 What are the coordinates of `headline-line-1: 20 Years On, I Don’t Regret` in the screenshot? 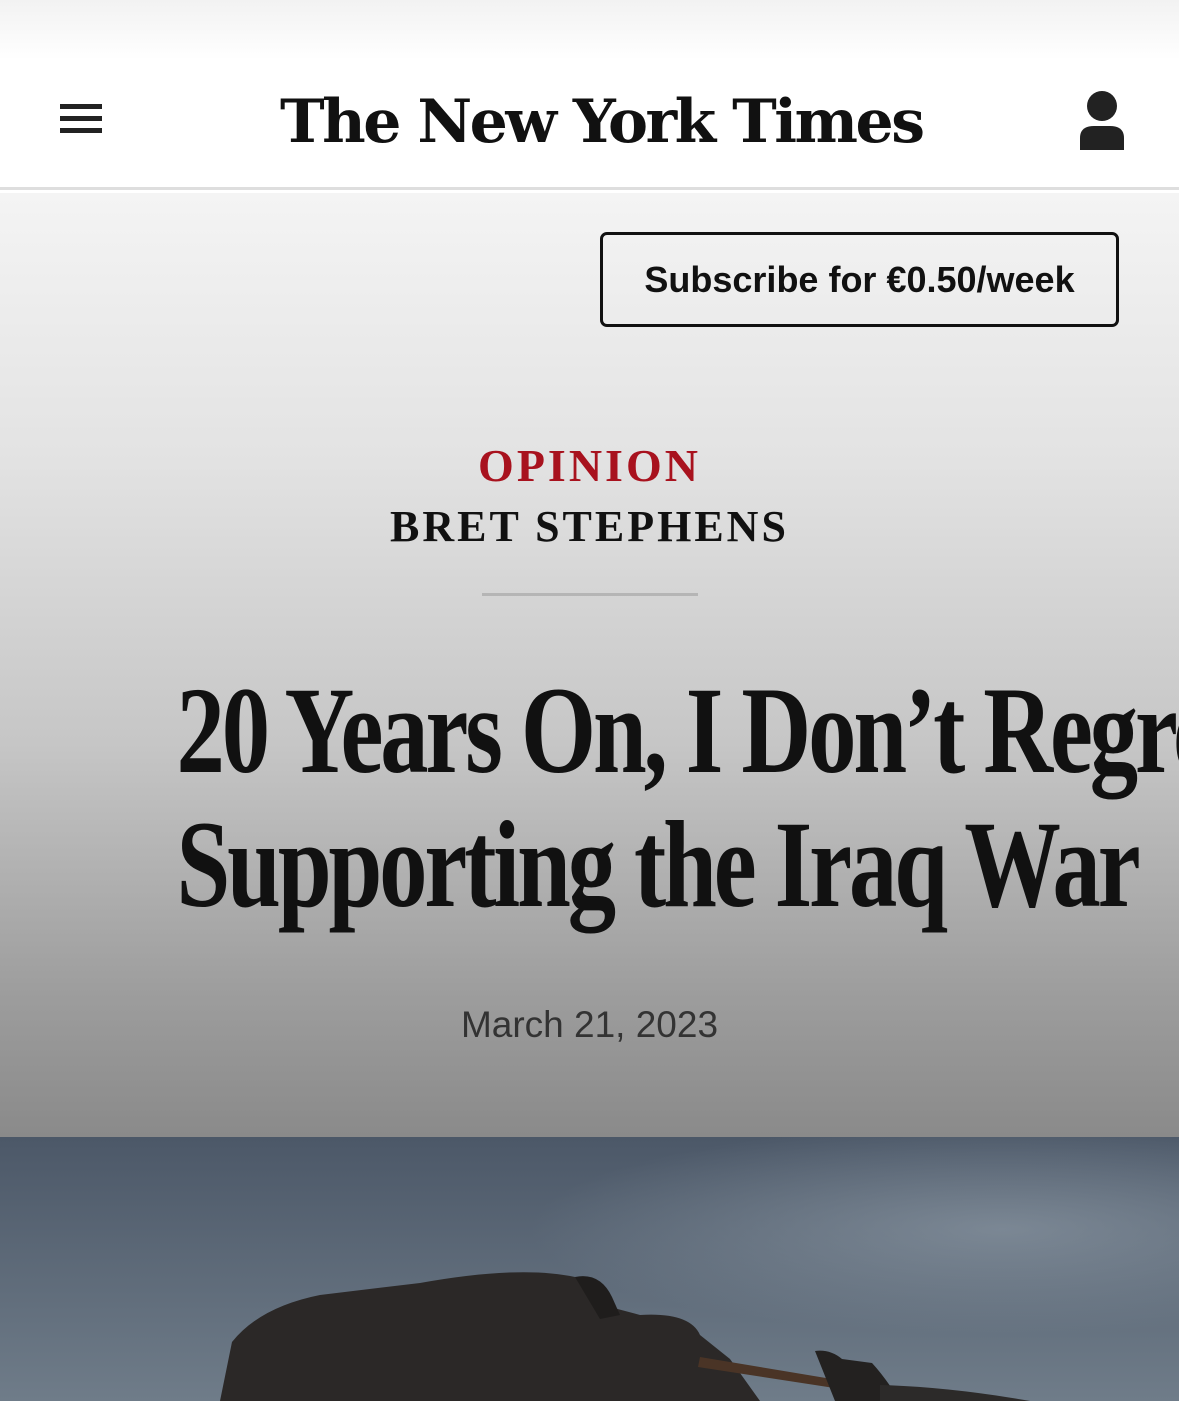 It's located at (677, 730).